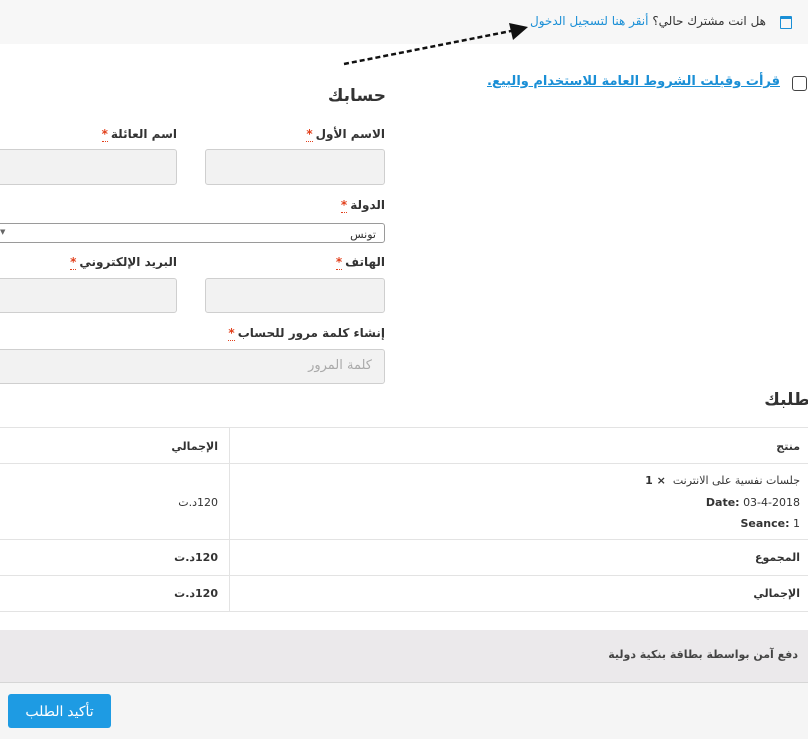  I want to click on first-name-input, so click(295, 167).